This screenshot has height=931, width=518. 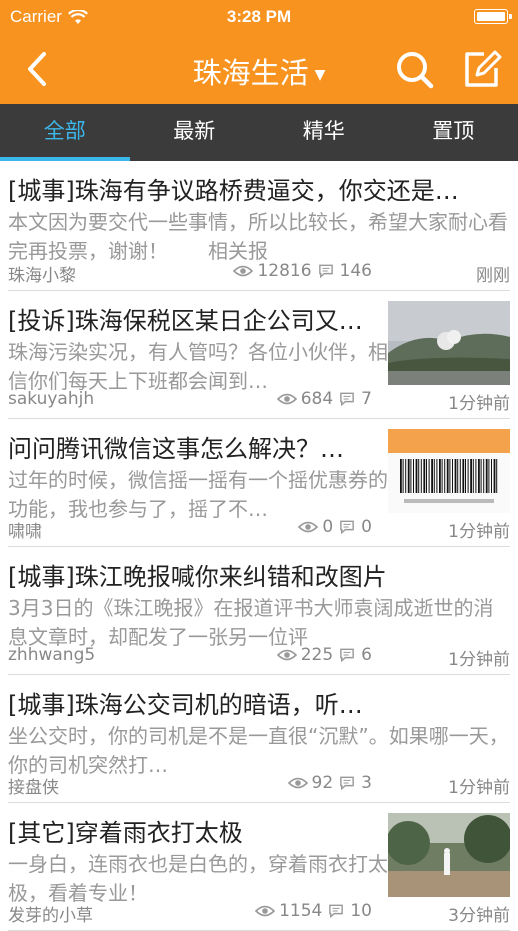 I want to click on post-stats: 92 3, so click(x=330, y=783).